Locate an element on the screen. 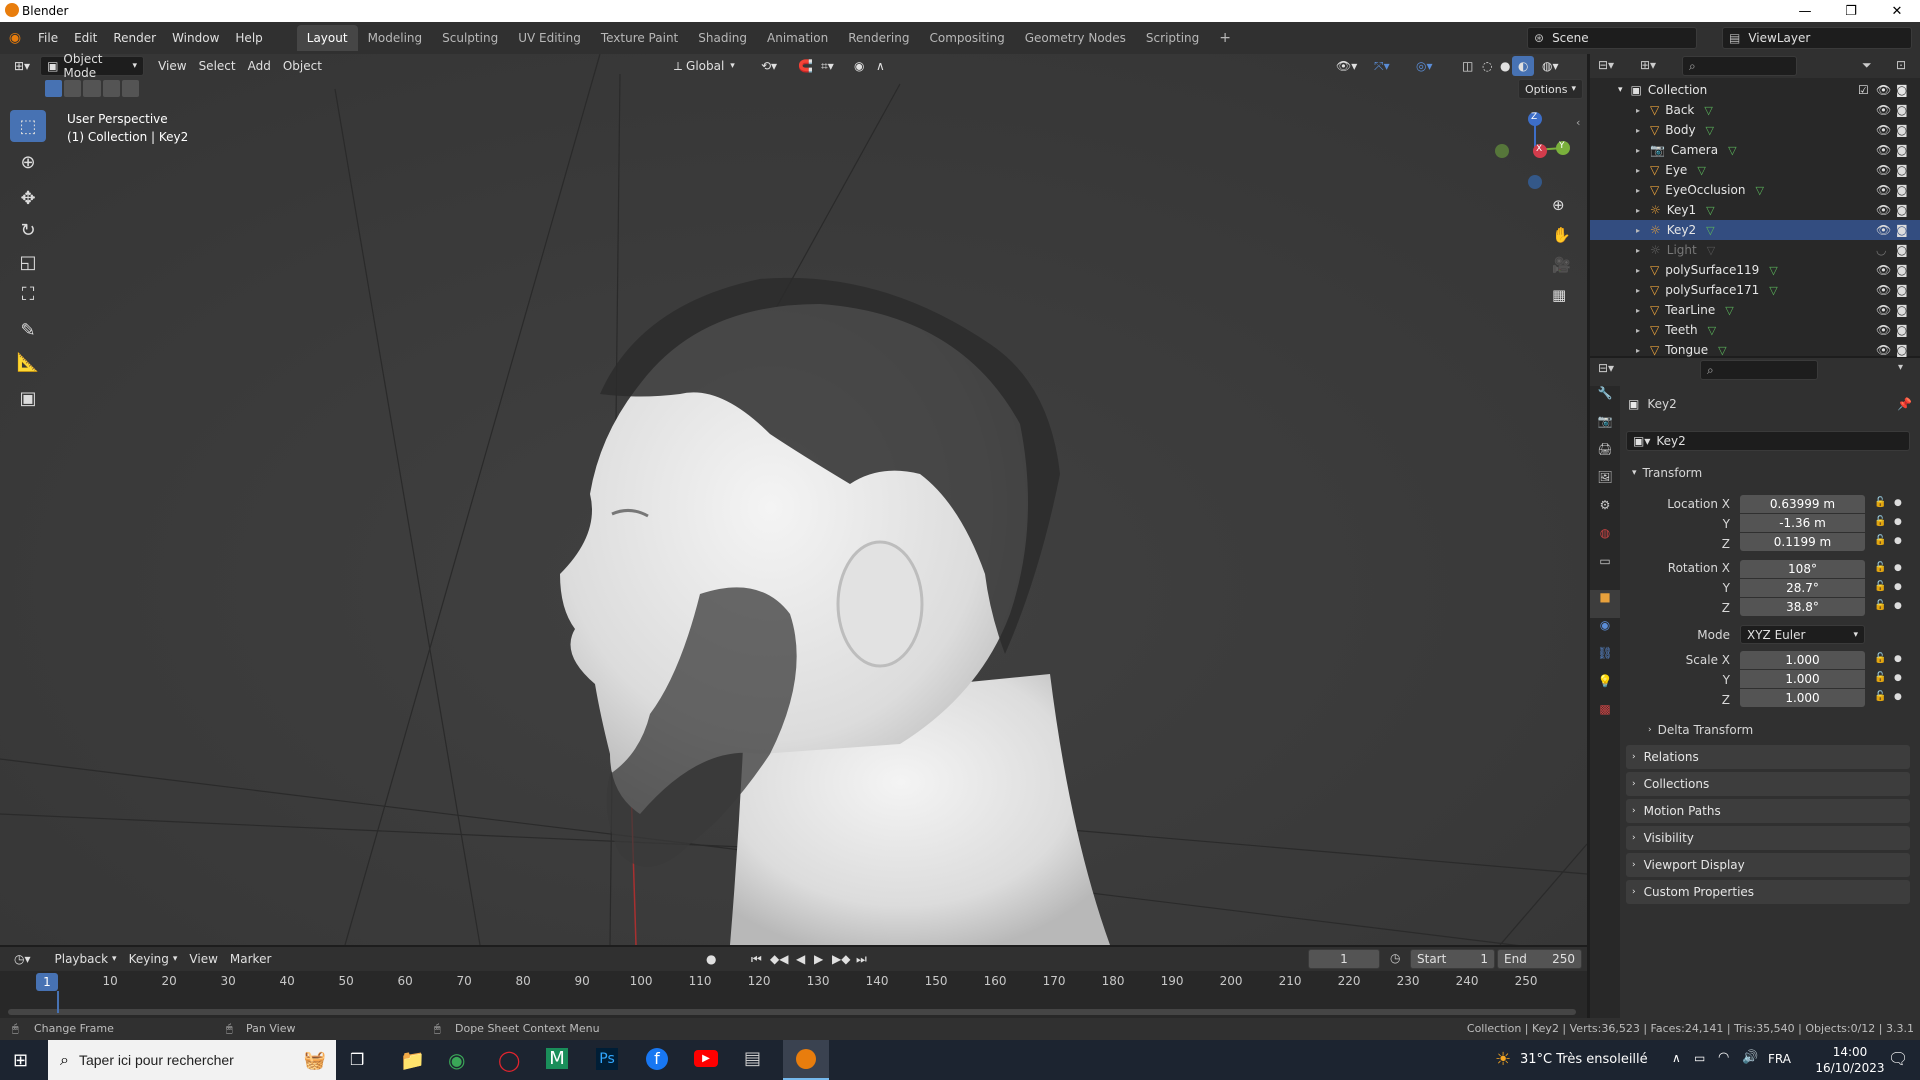 The width and height of the screenshot is (1920, 1080). malwarebytes-icon: M is located at coordinates (557, 1058).